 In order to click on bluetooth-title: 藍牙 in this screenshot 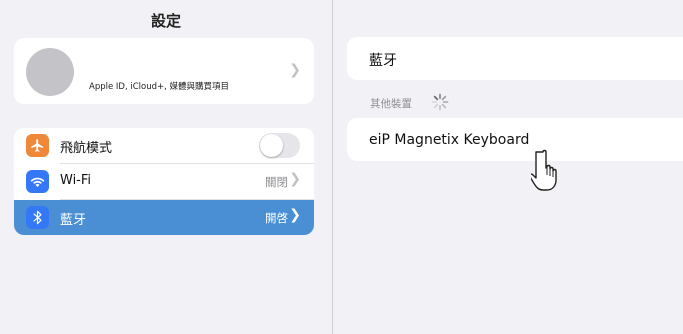, I will do `click(383, 61)`.